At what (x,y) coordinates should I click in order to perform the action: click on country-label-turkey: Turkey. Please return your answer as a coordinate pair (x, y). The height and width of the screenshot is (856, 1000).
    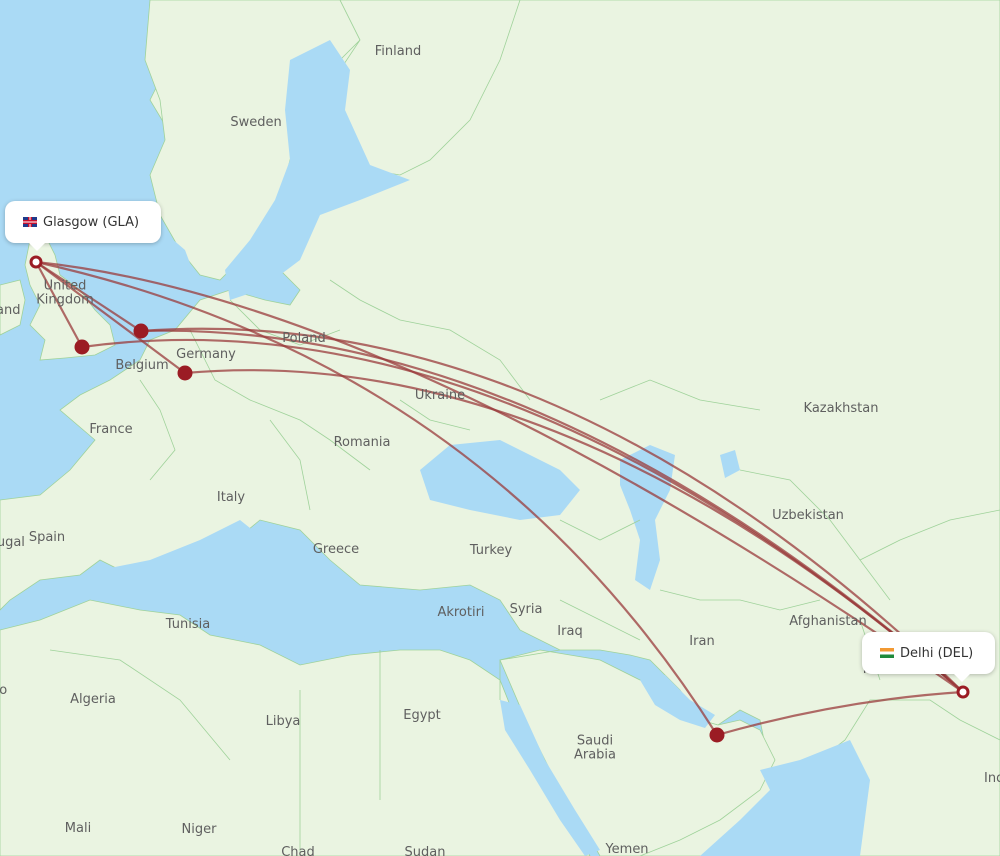
    Looking at the image, I should click on (491, 550).